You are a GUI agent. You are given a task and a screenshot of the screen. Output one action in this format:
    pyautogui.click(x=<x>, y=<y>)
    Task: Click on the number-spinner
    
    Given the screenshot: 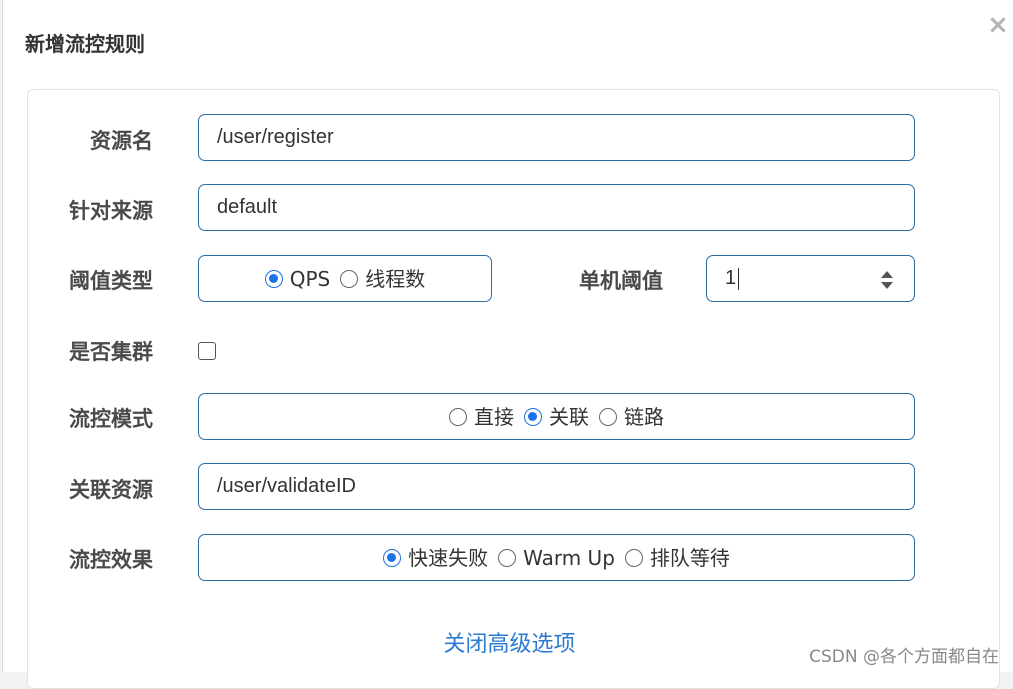 What is the action you would take?
    pyautogui.click(x=887, y=280)
    